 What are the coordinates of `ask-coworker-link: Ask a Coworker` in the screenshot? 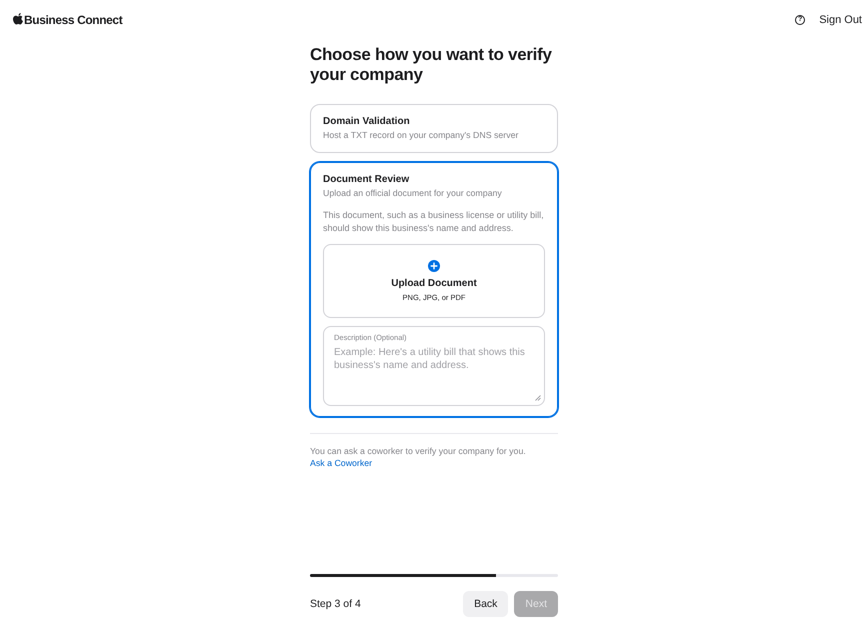 It's located at (341, 463).